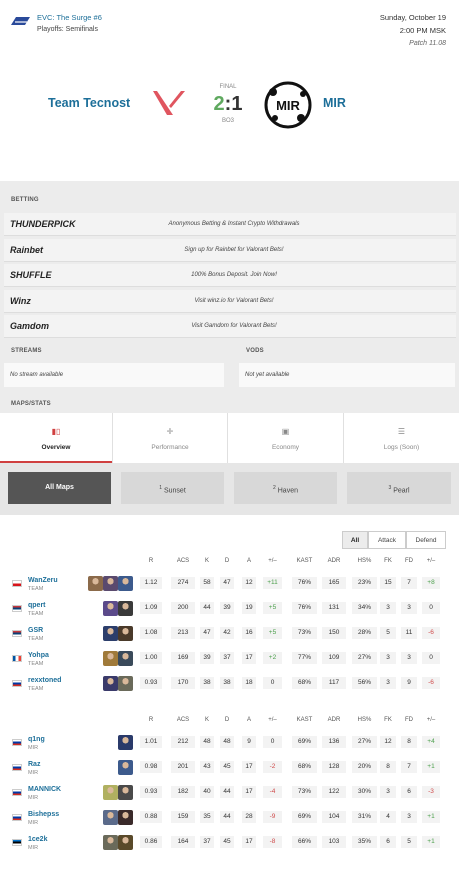  I want to click on player-name: 1ce2k, so click(37, 839).